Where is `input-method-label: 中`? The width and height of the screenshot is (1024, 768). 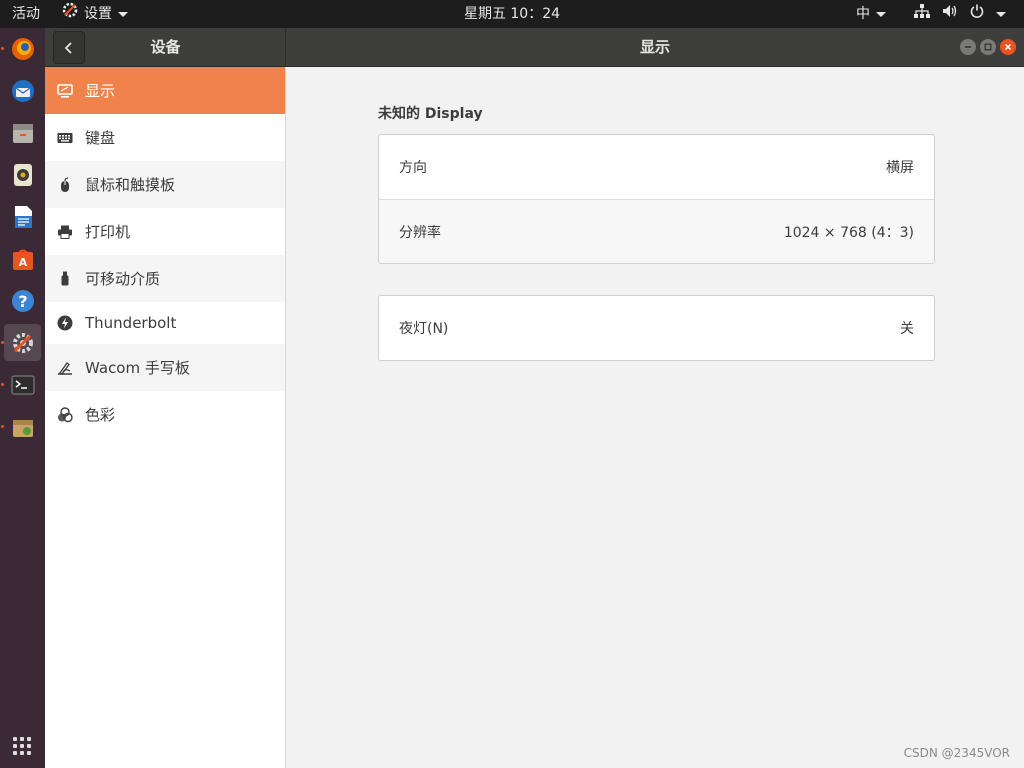
input-method-label: 中 is located at coordinates (863, 14).